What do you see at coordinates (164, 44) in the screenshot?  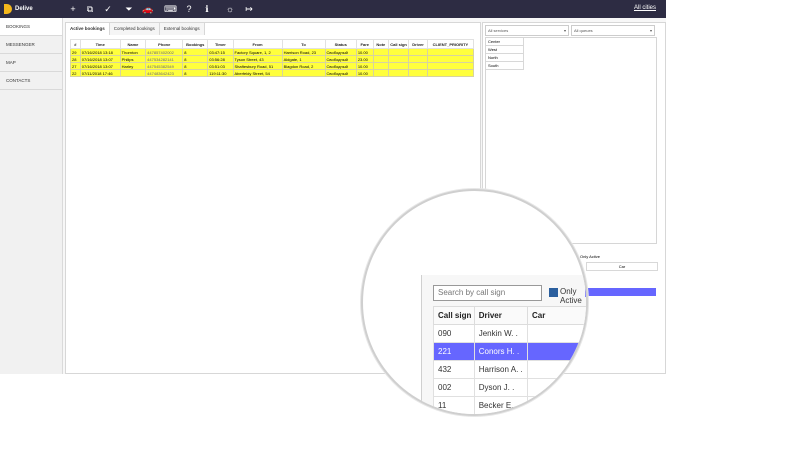 I see `column-header: Phone` at bounding box center [164, 44].